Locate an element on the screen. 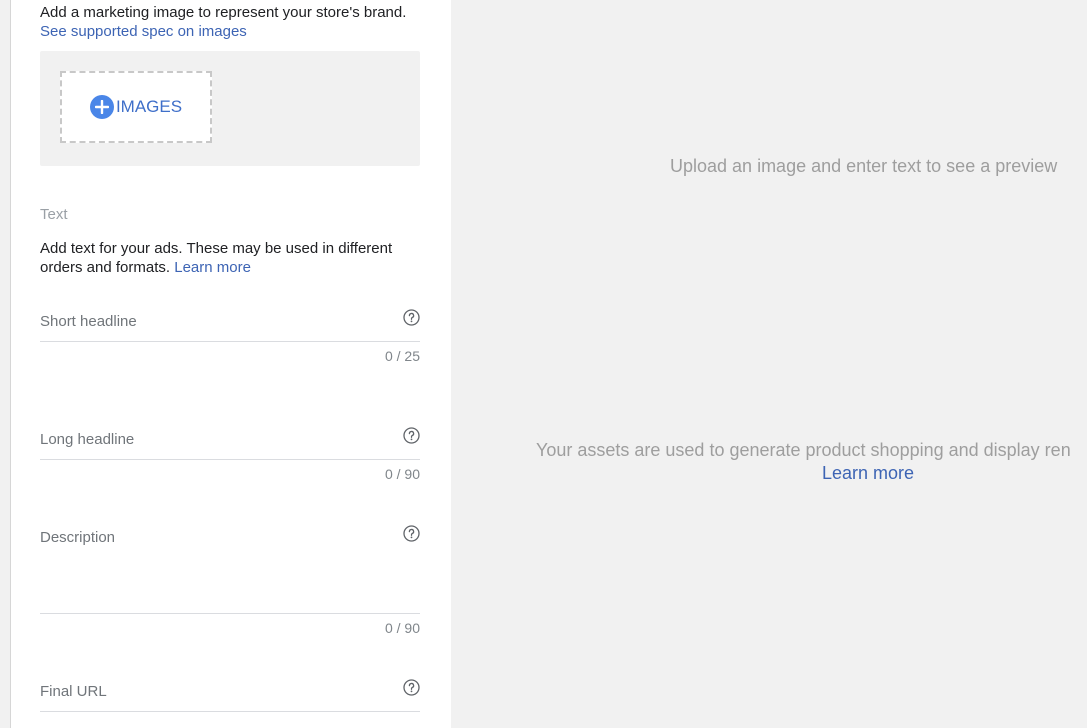  text-learn-more-link: Learn more is located at coordinates (212, 267).